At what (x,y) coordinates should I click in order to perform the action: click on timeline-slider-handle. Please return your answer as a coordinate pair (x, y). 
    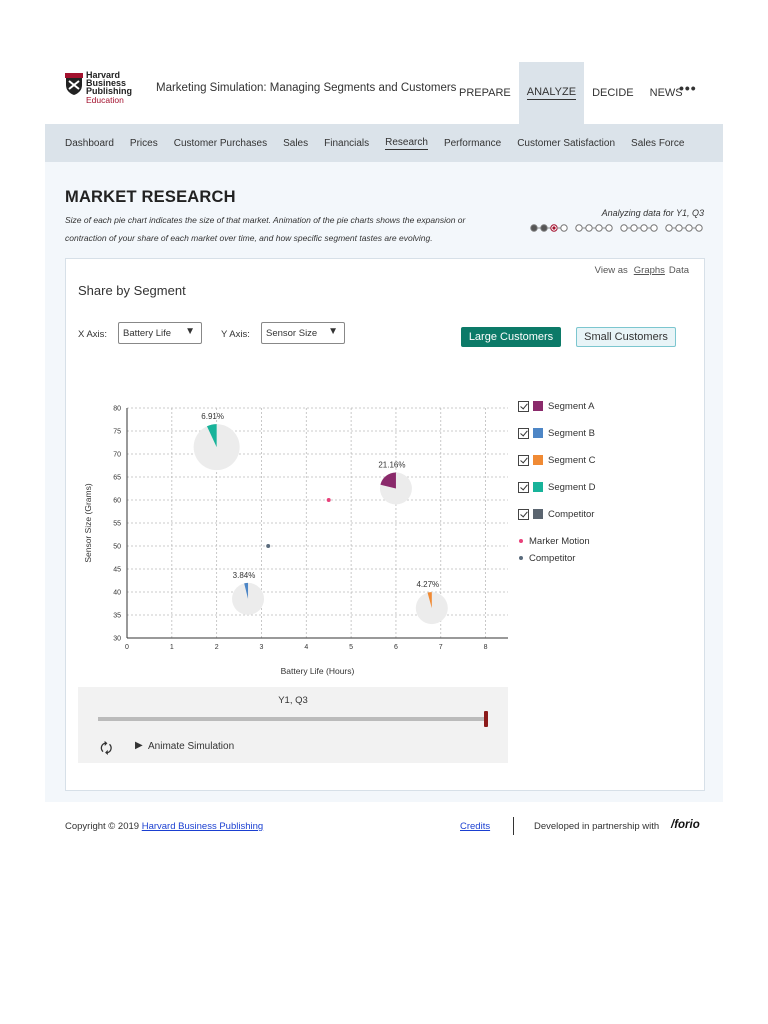
    Looking at the image, I should click on (486, 719).